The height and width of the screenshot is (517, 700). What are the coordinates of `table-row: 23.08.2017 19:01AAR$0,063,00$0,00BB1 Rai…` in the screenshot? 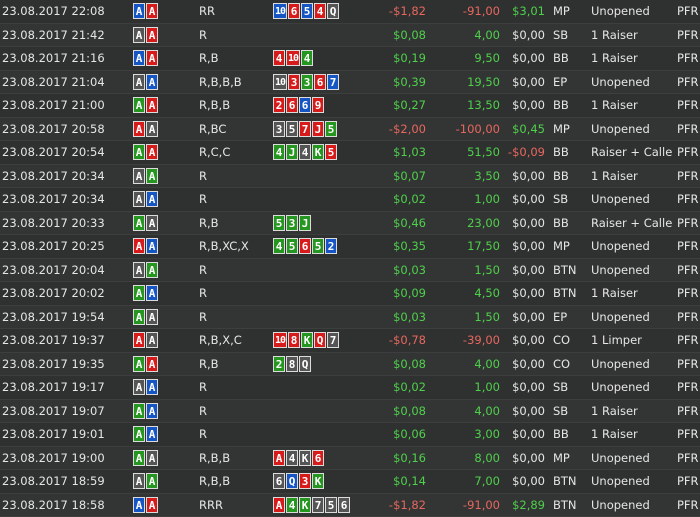 It's located at (350, 435).